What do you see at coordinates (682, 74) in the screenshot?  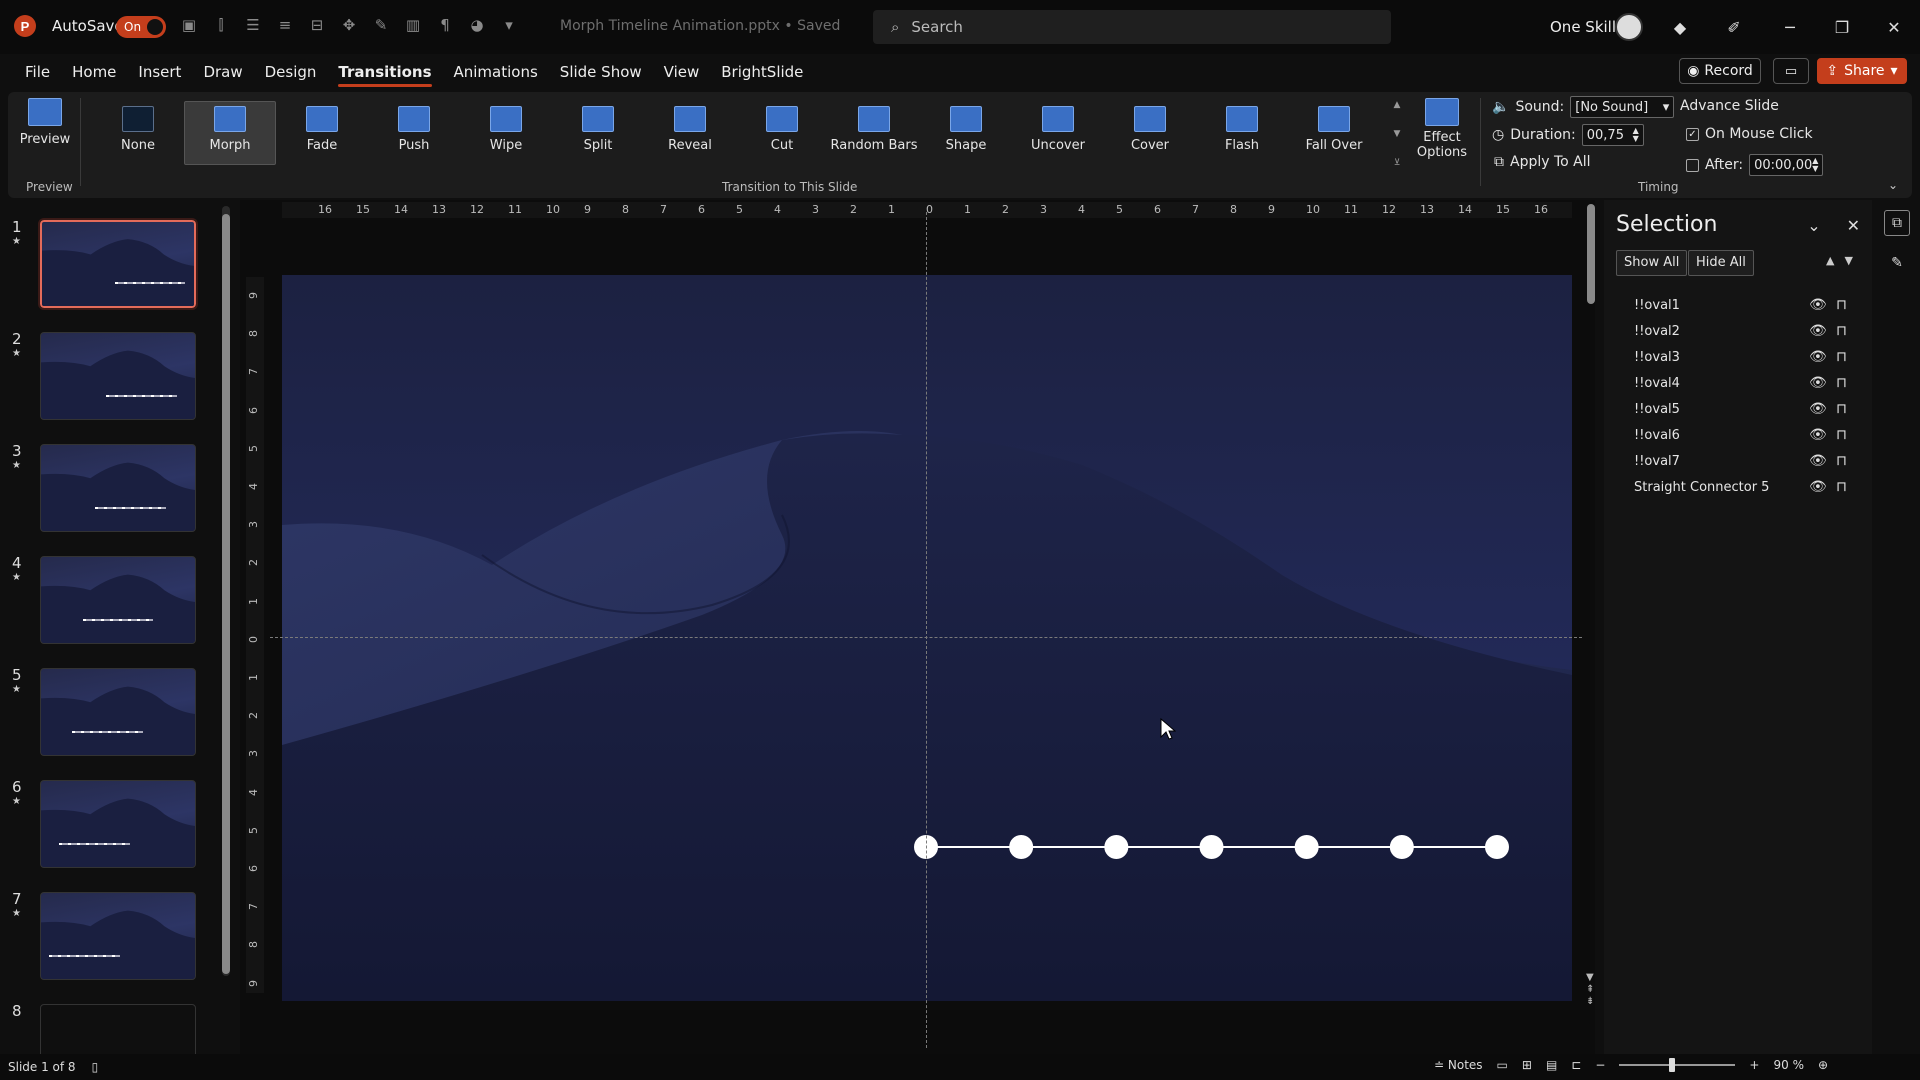 I see `tab-view: View` at bounding box center [682, 74].